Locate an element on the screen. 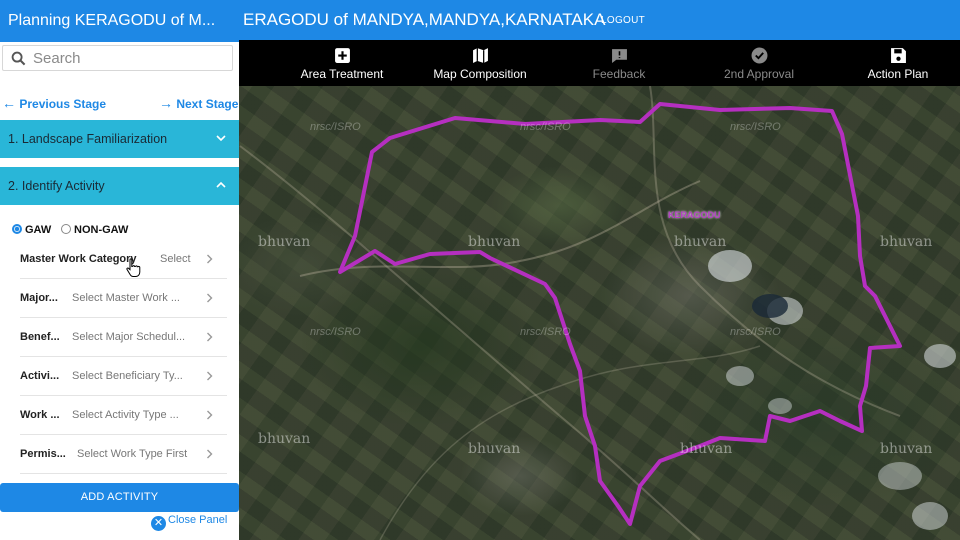 The height and width of the screenshot is (540, 960). check-circle-icon is located at coordinates (759, 55).